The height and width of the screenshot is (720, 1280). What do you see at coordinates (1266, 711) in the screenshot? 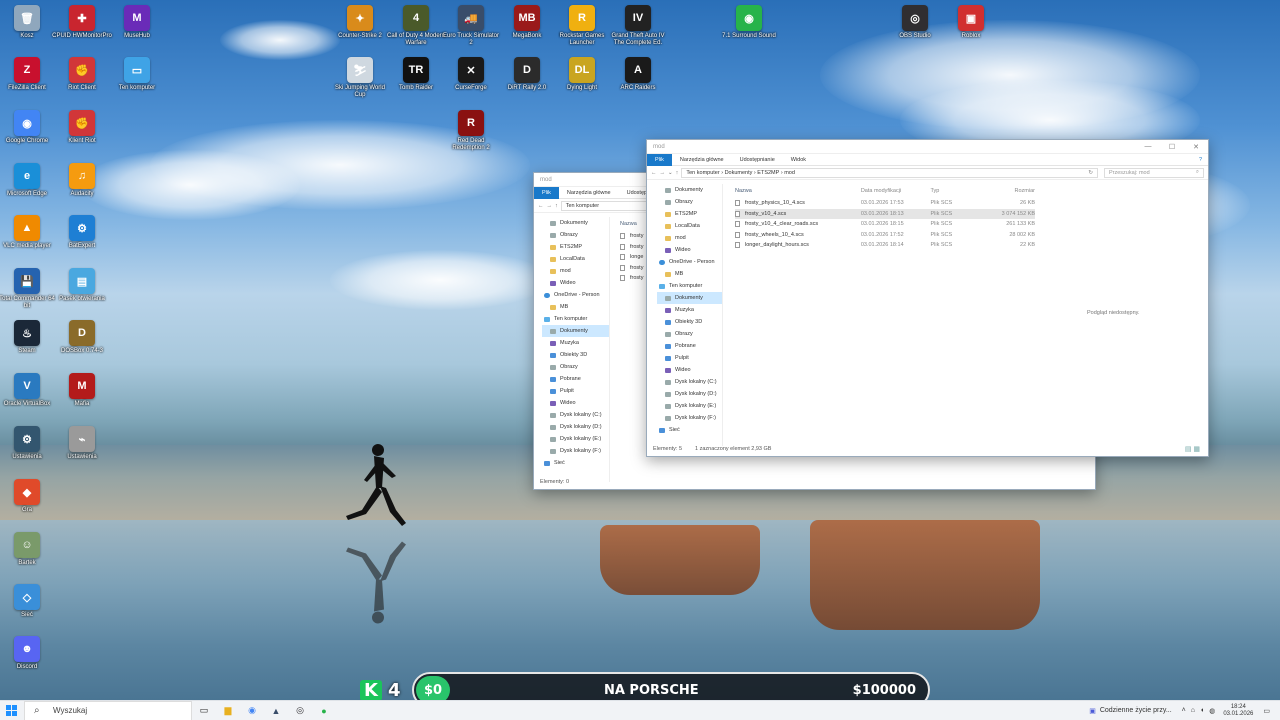
I see `notifications-icon: ▭` at bounding box center [1266, 711].